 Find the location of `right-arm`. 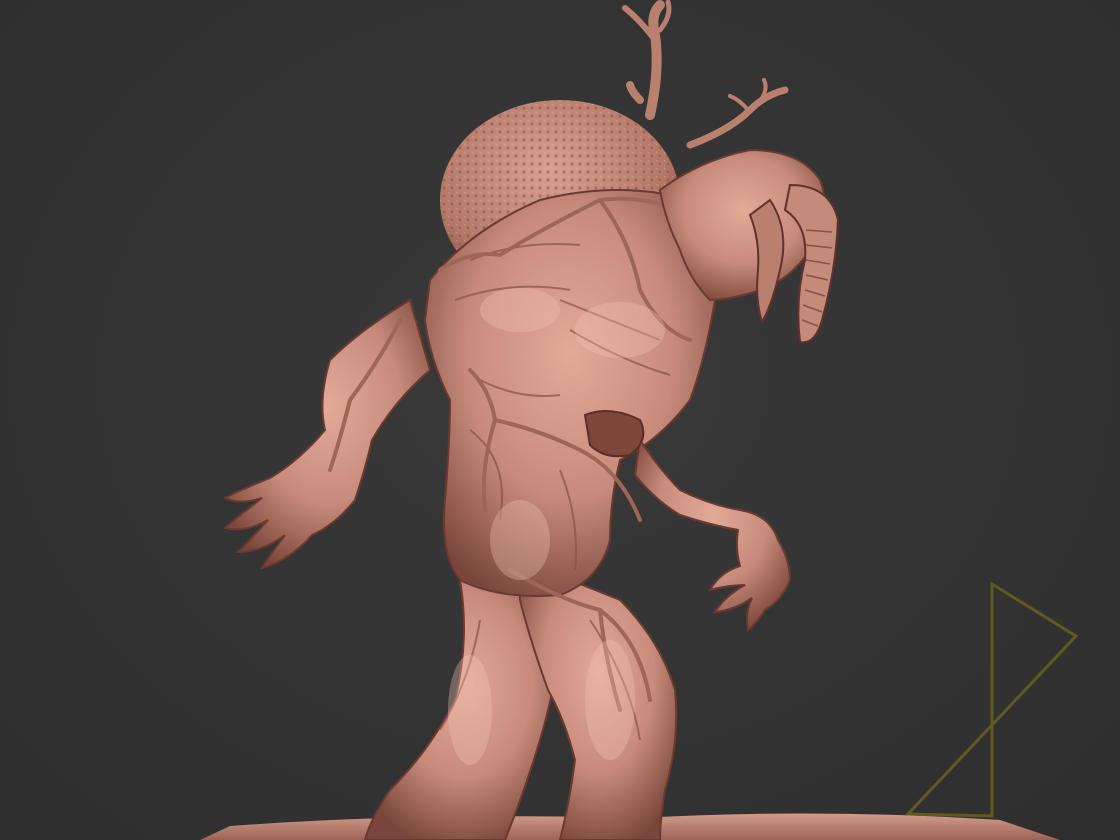

right-arm is located at coordinates (712, 534).